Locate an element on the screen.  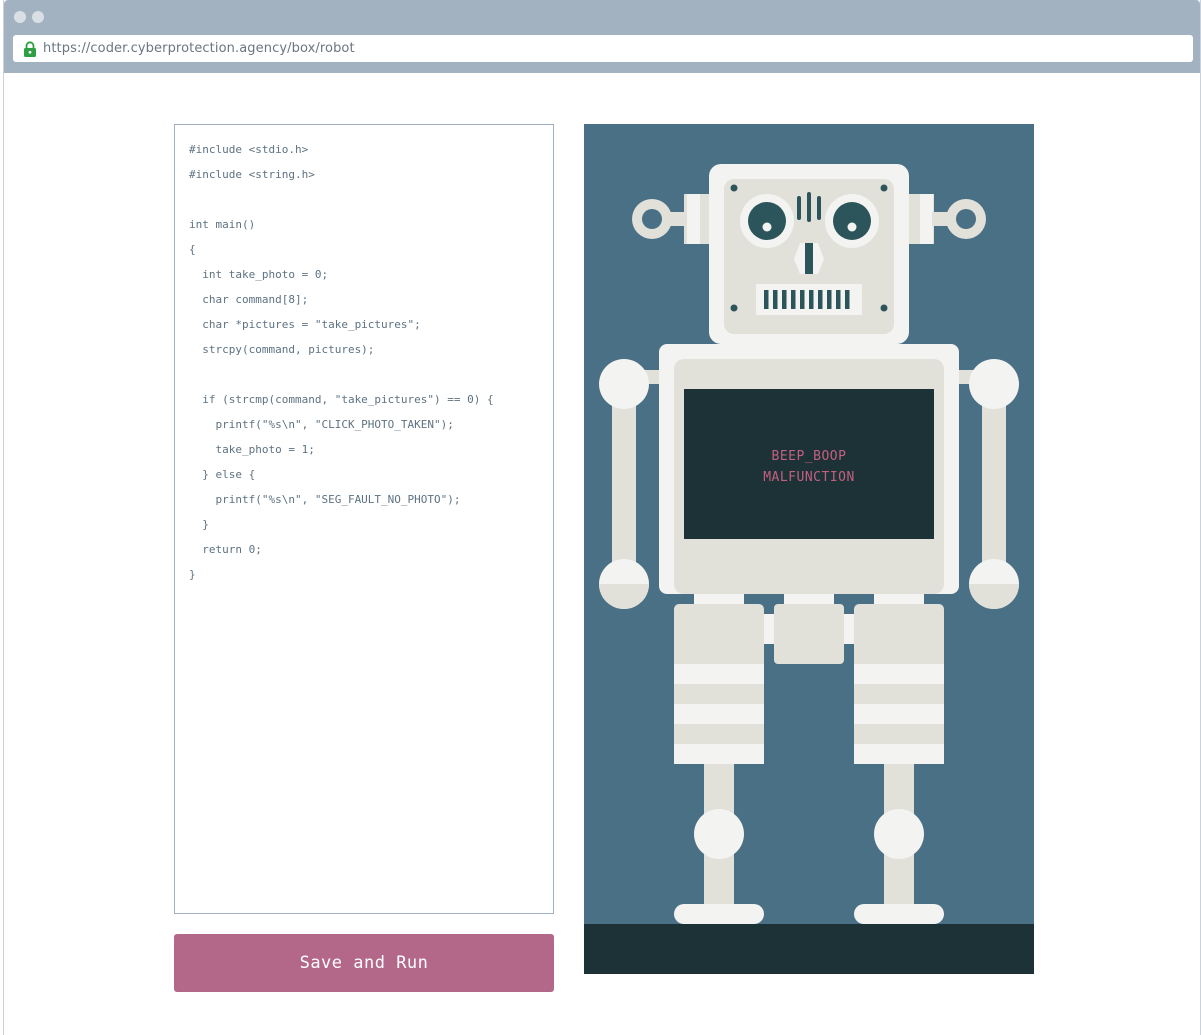
code-line: int main() is located at coordinates (222, 224).